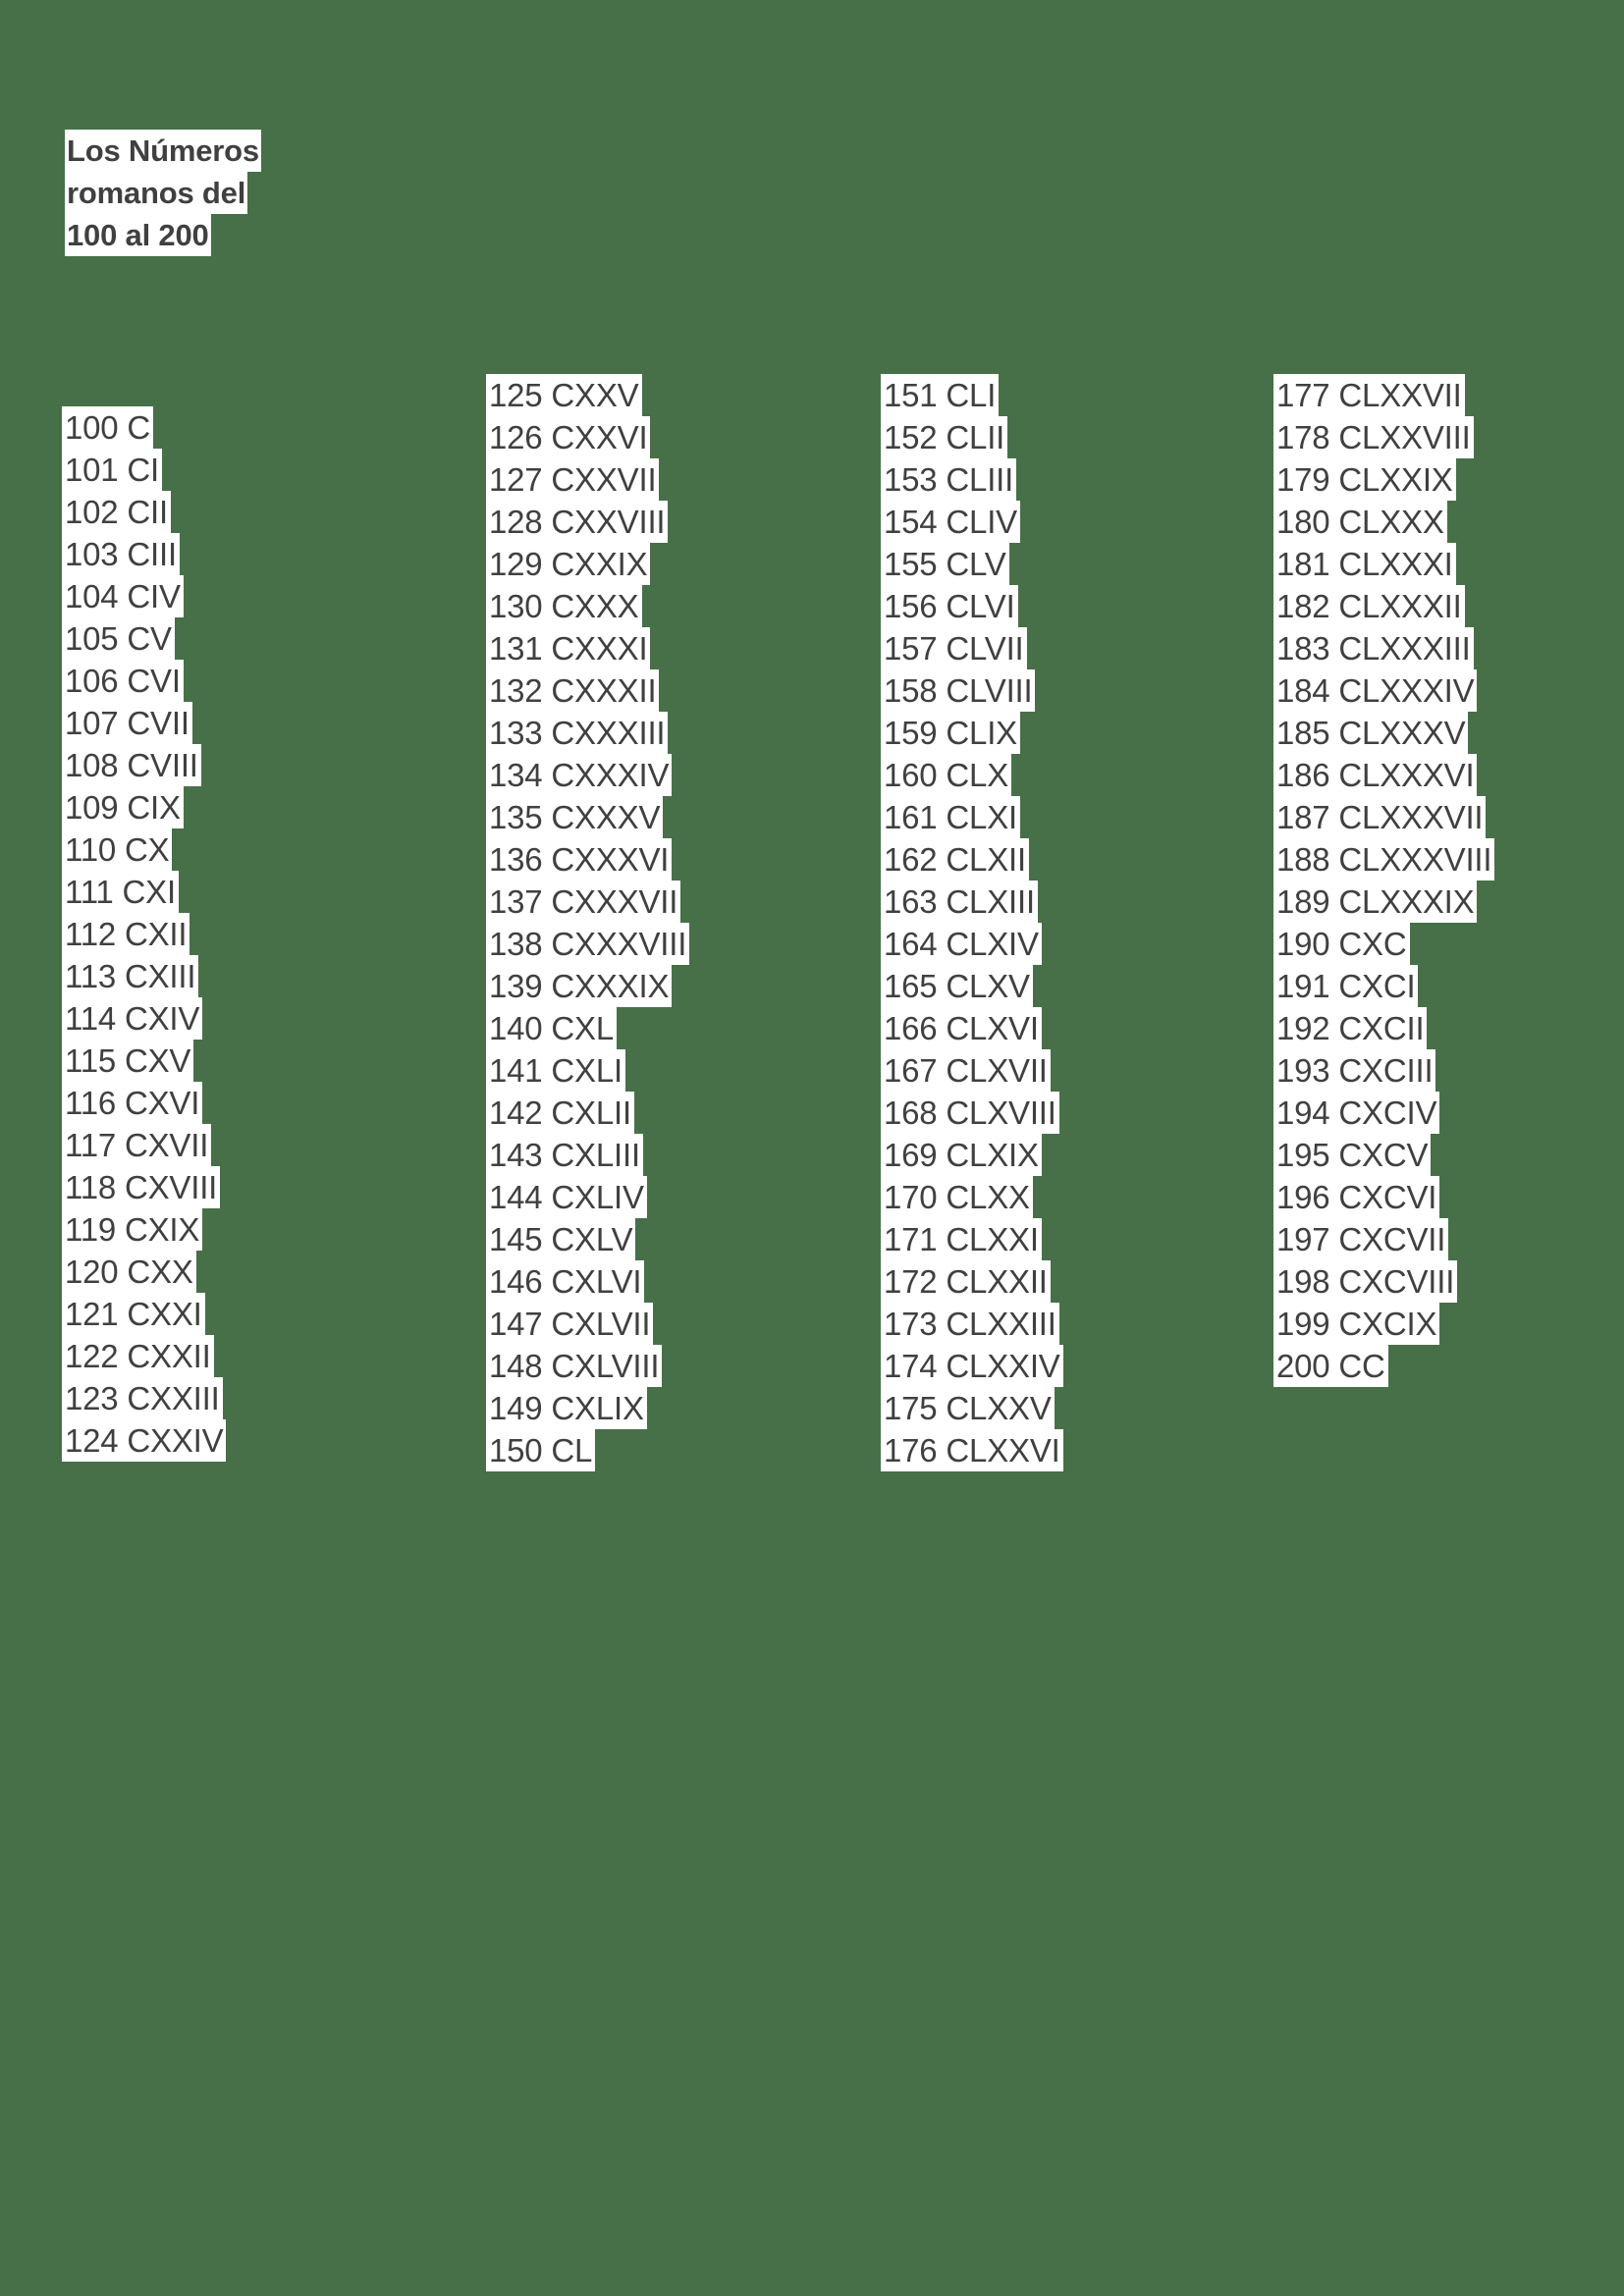  What do you see at coordinates (972, 1450) in the screenshot?
I see `numeral-row: 176 CLXXVI` at bounding box center [972, 1450].